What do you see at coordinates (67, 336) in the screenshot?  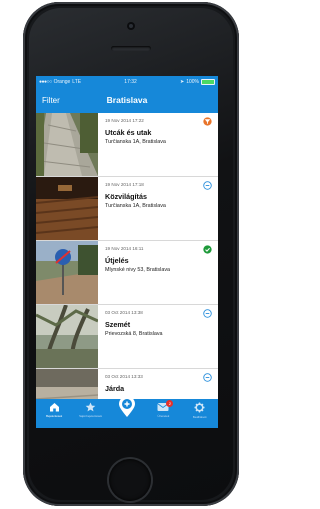 I see `report-photo-trash` at bounding box center [67, 336].